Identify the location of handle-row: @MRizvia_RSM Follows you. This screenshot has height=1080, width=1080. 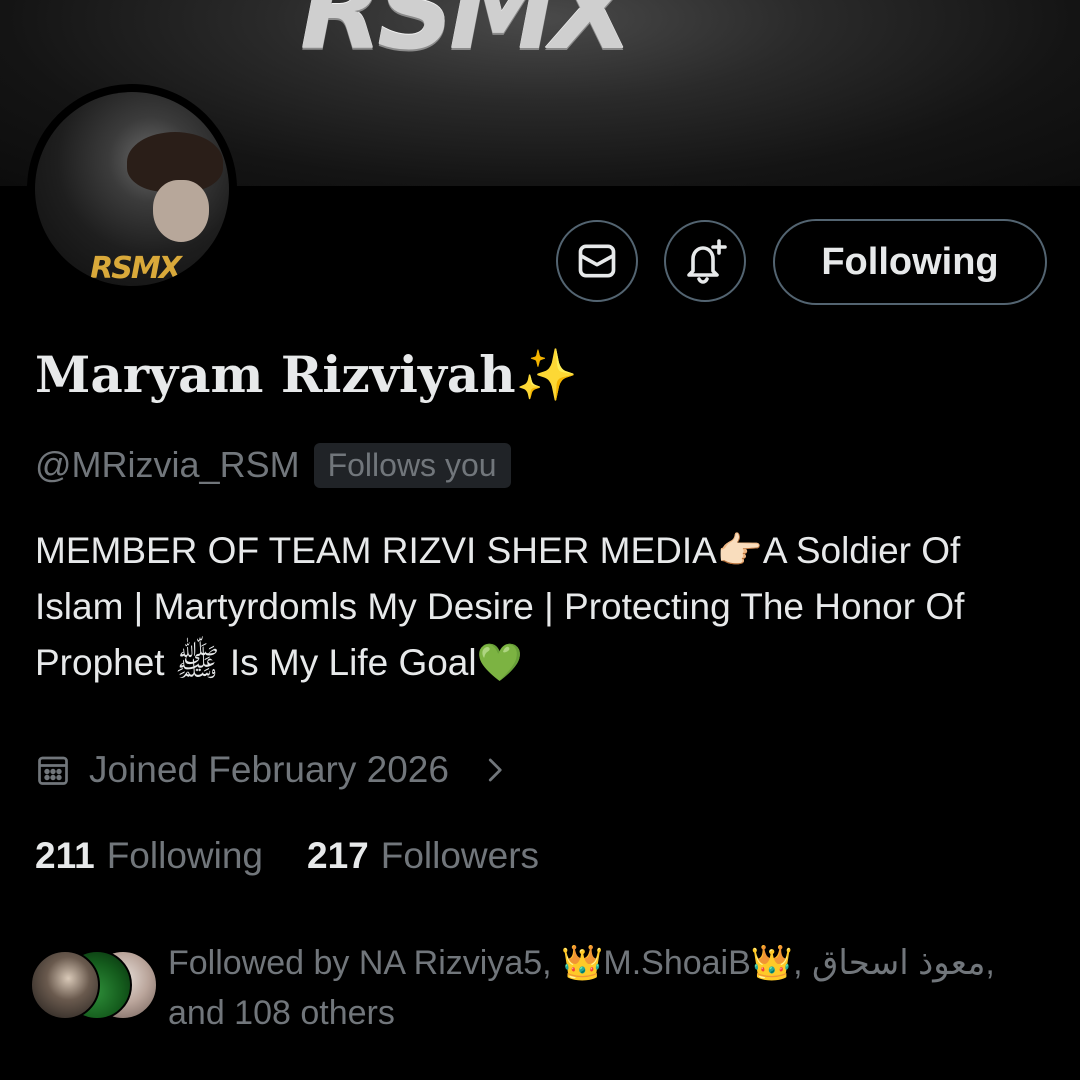
(273, 465).